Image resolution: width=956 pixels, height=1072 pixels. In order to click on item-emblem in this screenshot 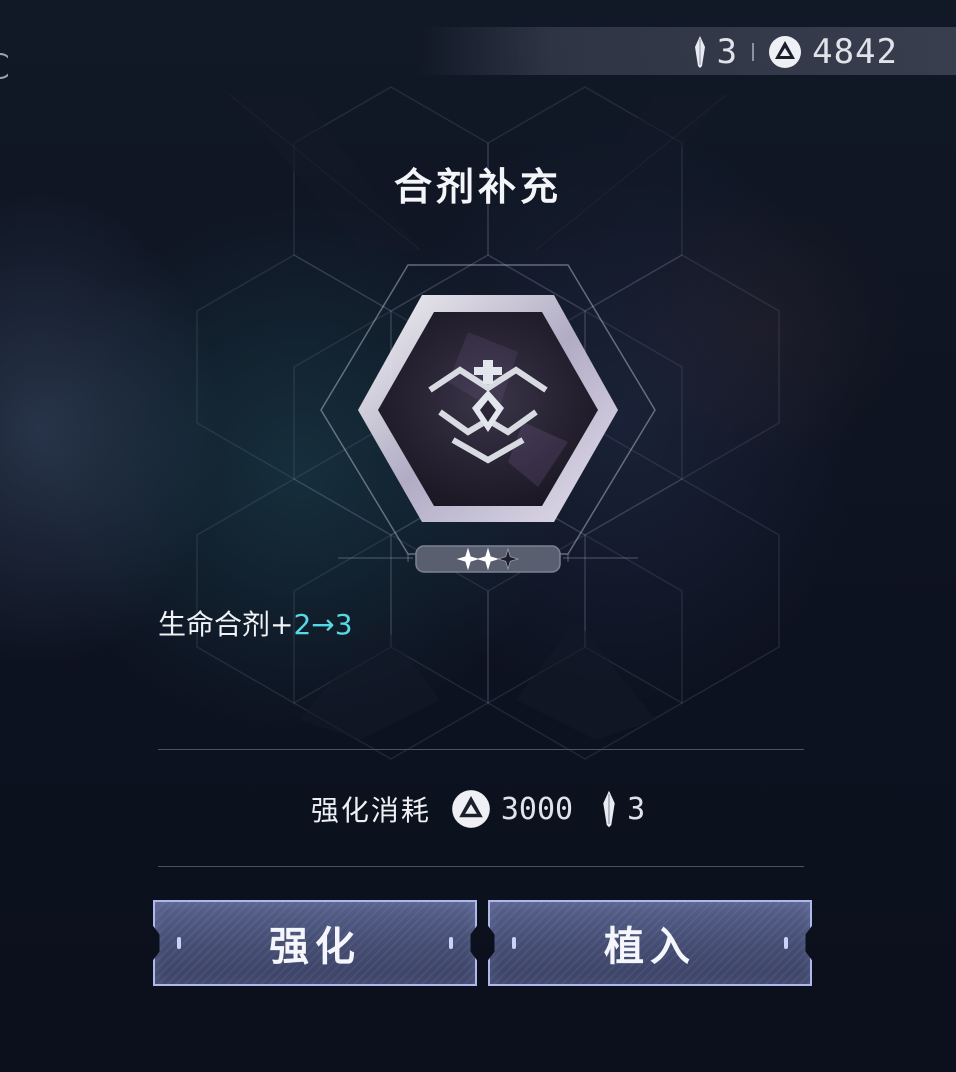, I will do `click(488, 418)`.